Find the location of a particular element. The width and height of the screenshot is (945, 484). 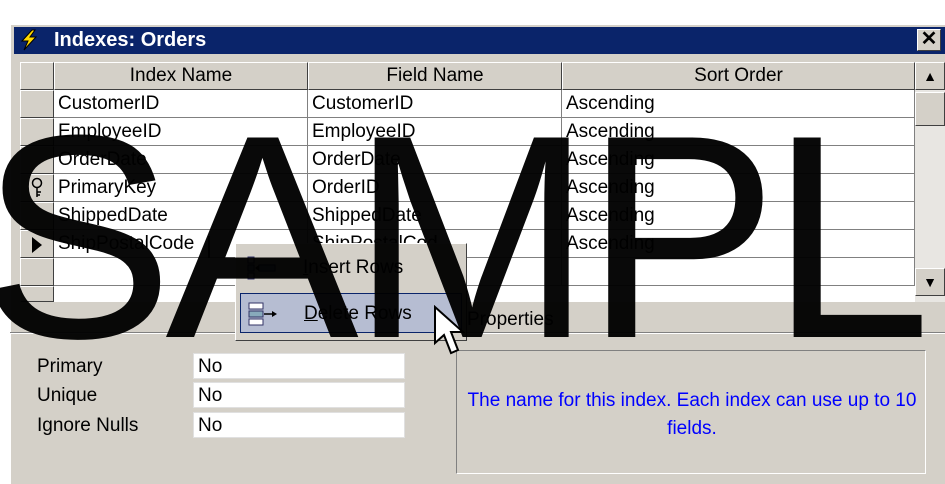

empty-cell is located at coordinates (738, 272).